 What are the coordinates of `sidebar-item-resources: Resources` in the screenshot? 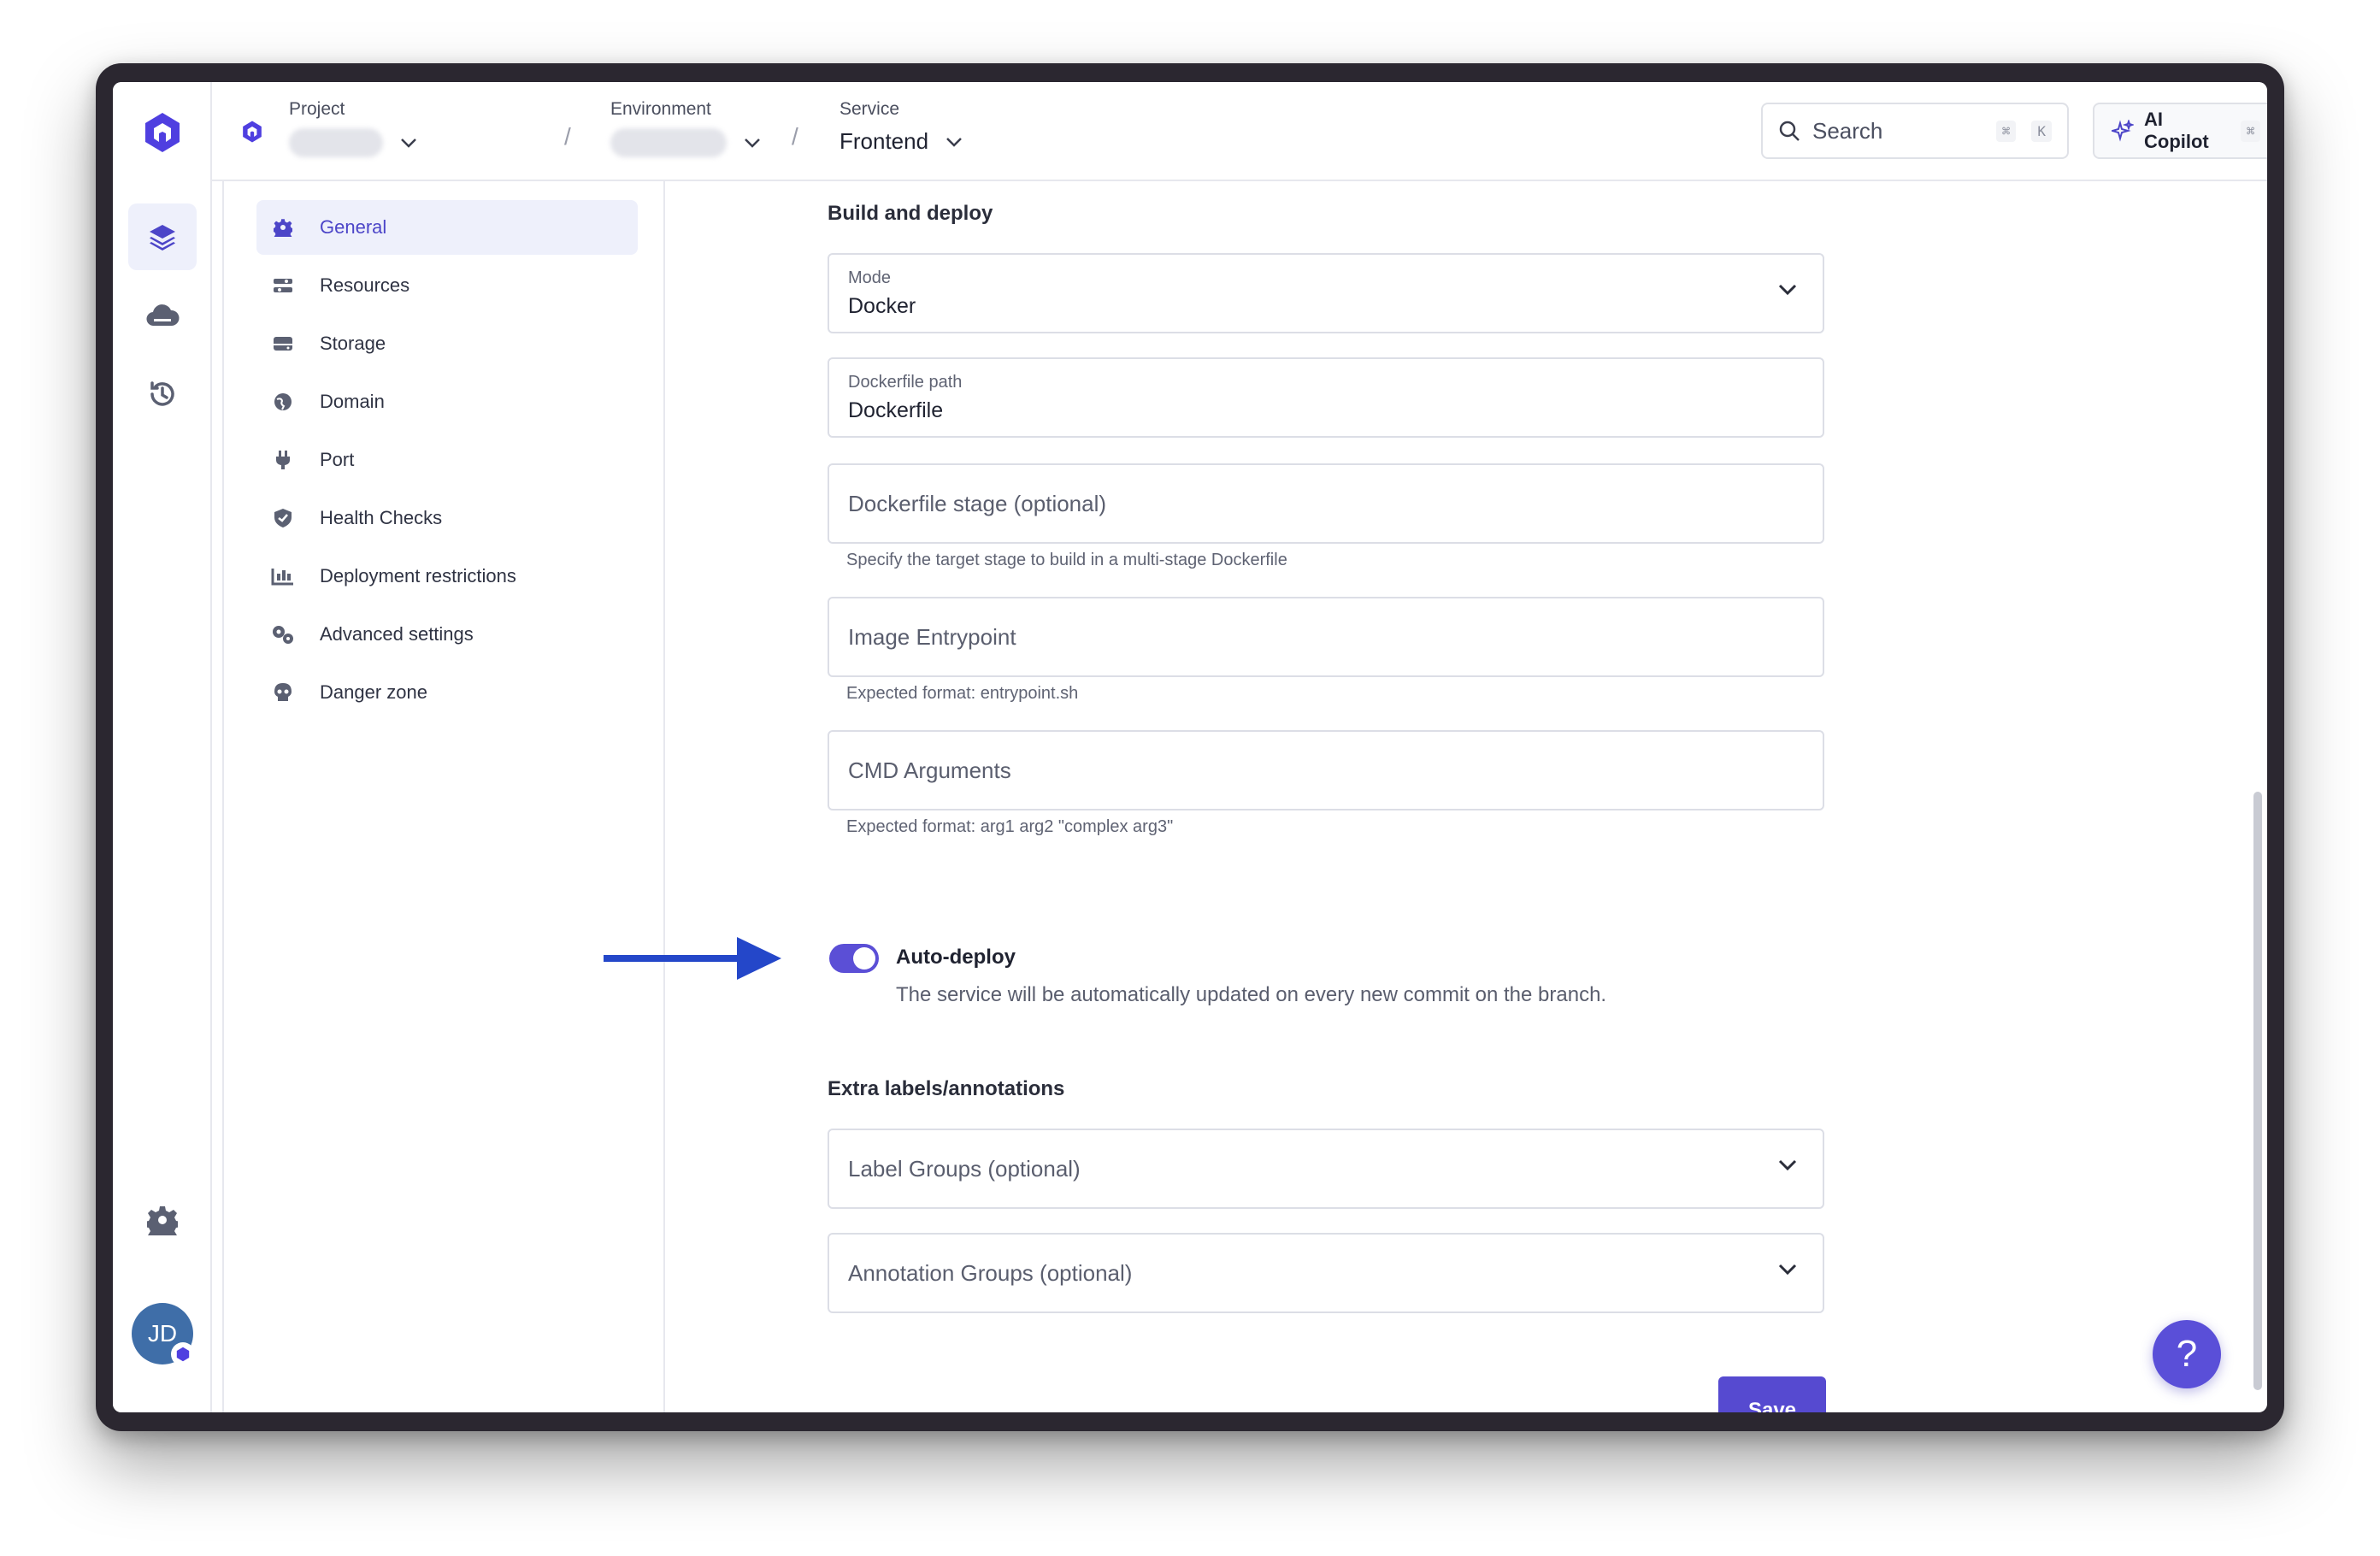 It's located at (447, 285).